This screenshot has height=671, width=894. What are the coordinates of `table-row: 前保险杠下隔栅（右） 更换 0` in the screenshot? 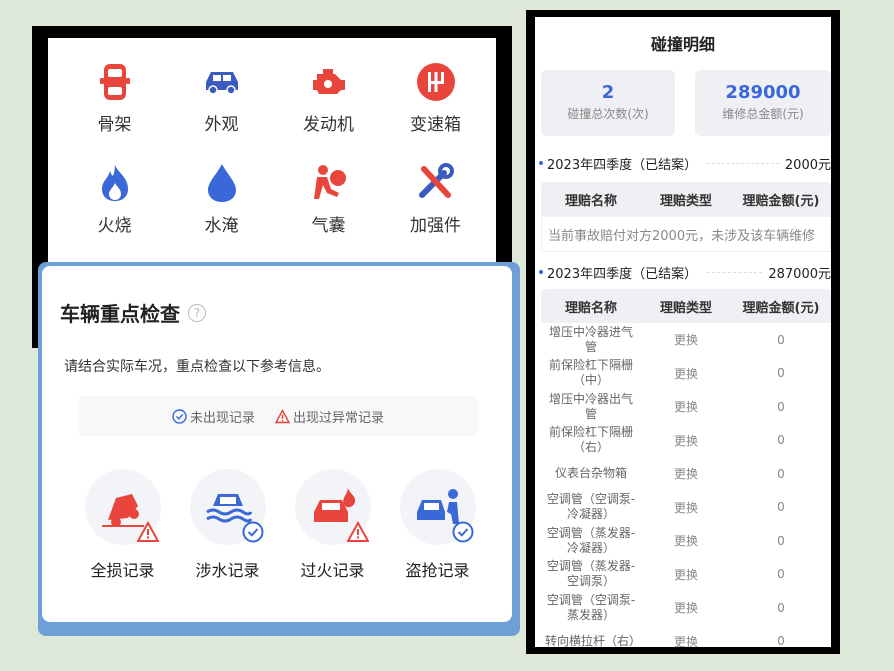 It's located at (686, 441).